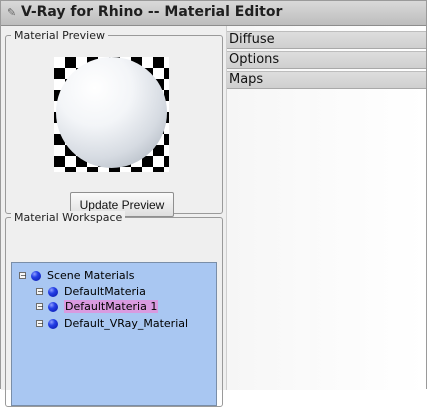 This screenshot has width=427, height=407. What do you see at coordinates (36, 275) in the screenshot?
I see `scene-materials-icon` at bounding box center [36, 275].